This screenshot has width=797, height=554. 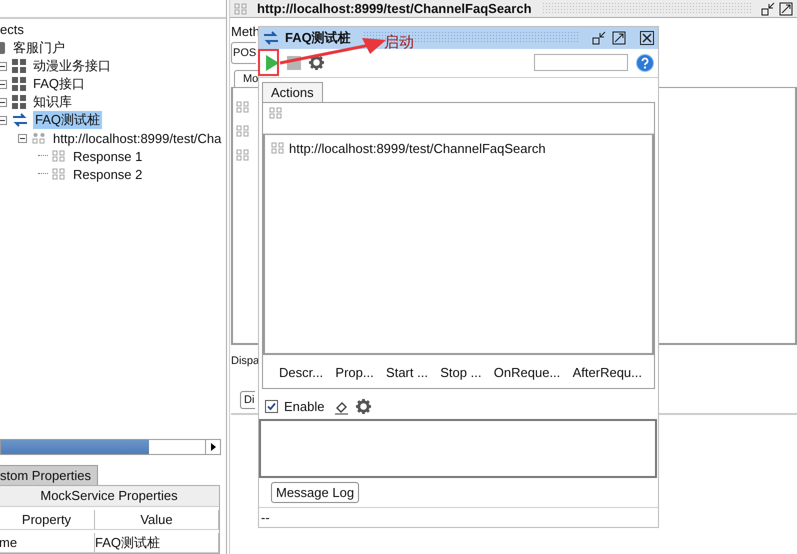 What do you see at coordinates (243, 53) in the screenshot?
I see `method-dropdown: POS` at bounding box center [243, 53].